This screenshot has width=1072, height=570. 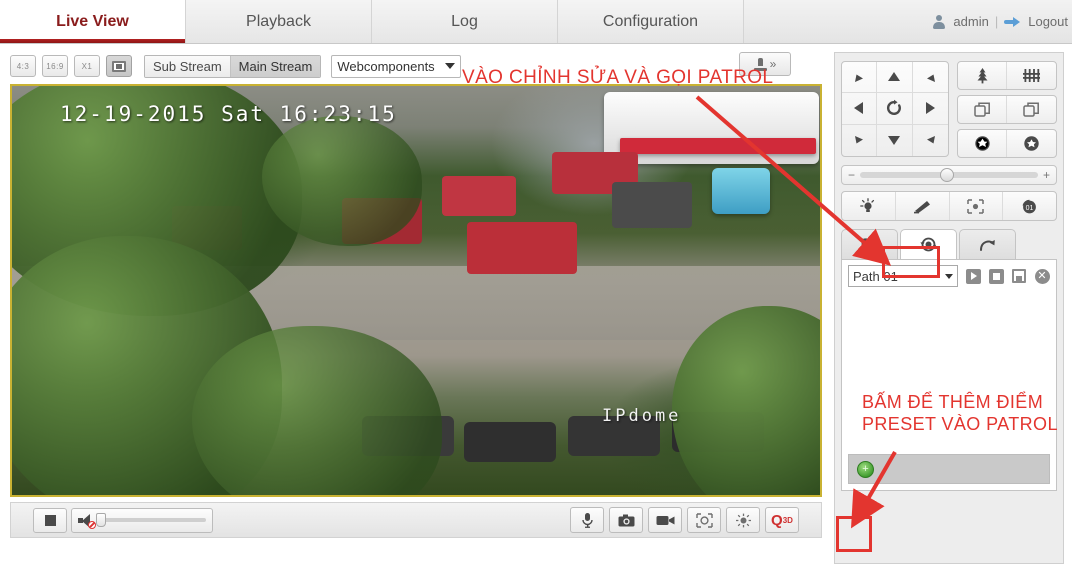 I want to click on lens-initialization-icon: 01, so click(x=1029, y=206).